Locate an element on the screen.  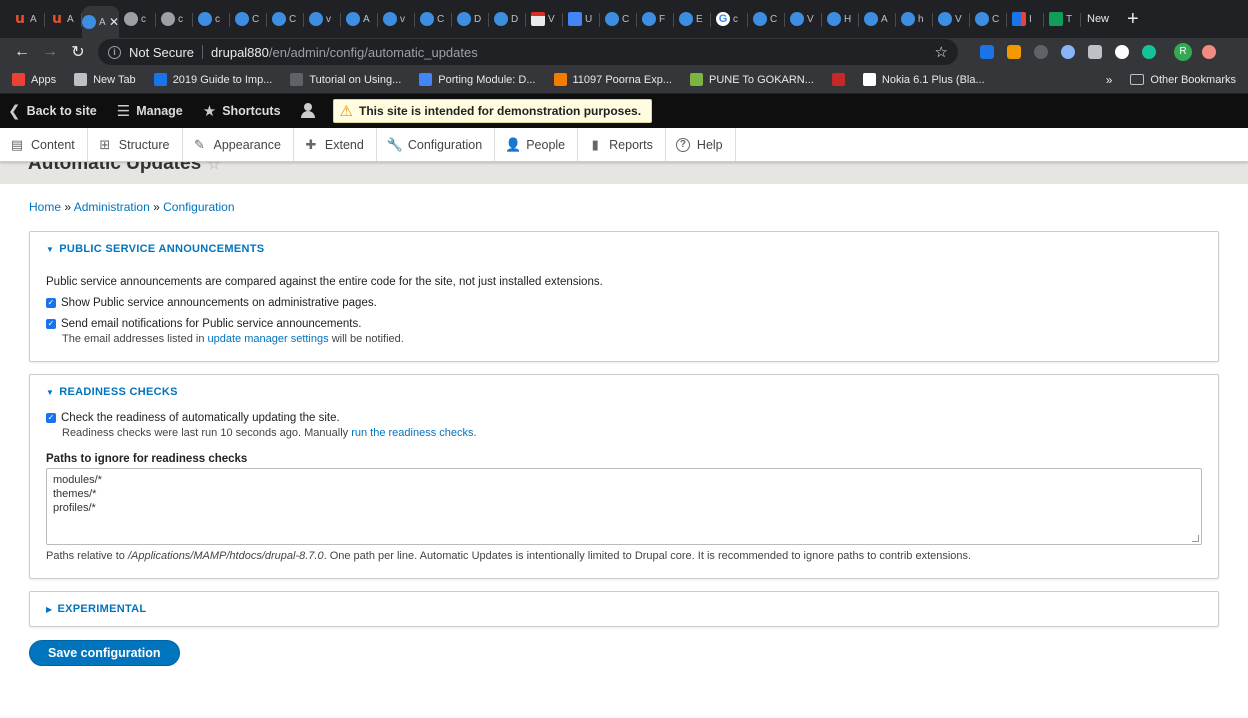
react-devtools-icon is located at coordinates (1068, 52).